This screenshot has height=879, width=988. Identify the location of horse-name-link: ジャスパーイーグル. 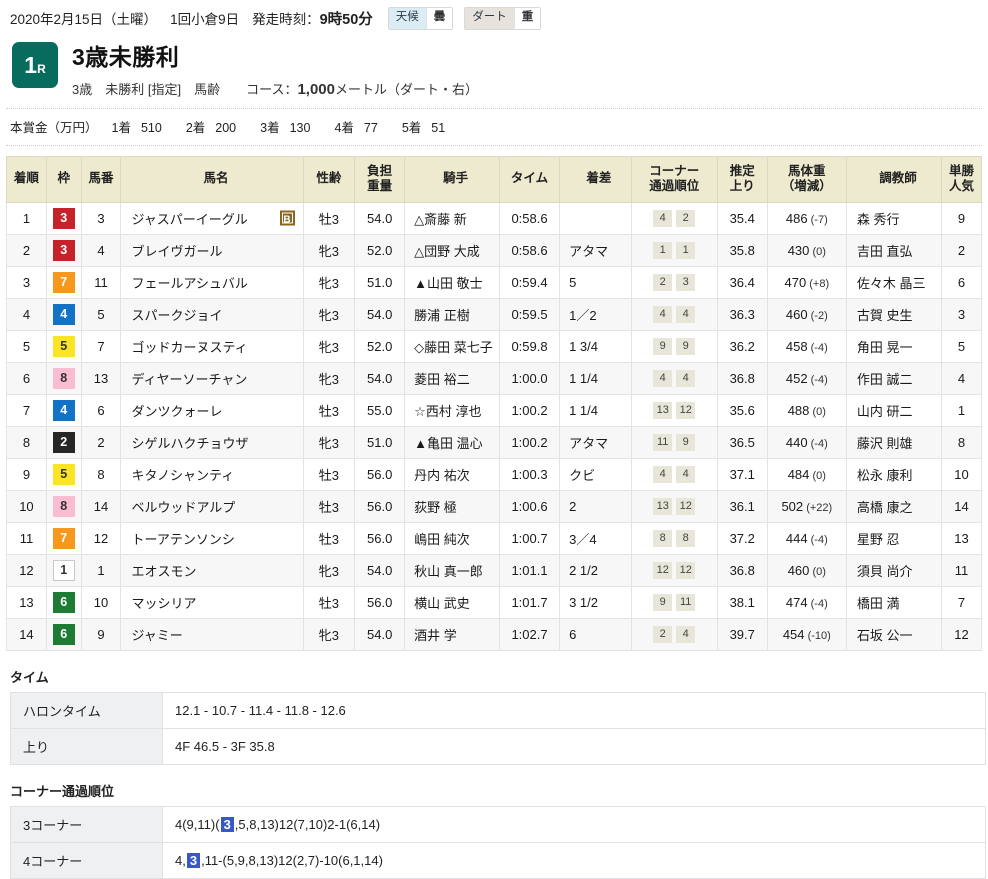
(189, 219).